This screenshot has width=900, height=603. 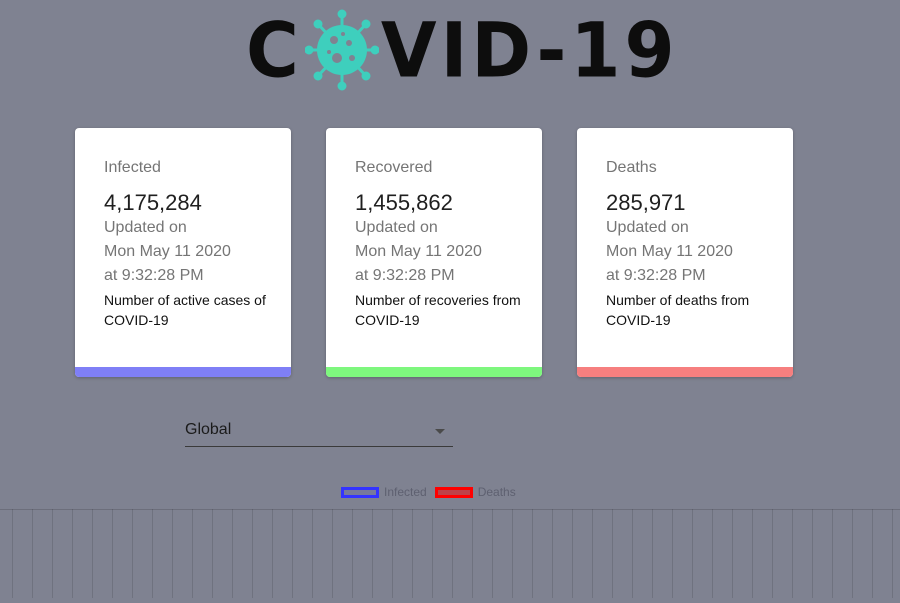 I want to click on legend-item-deaths: Deaths, so click(x=475, y=492).